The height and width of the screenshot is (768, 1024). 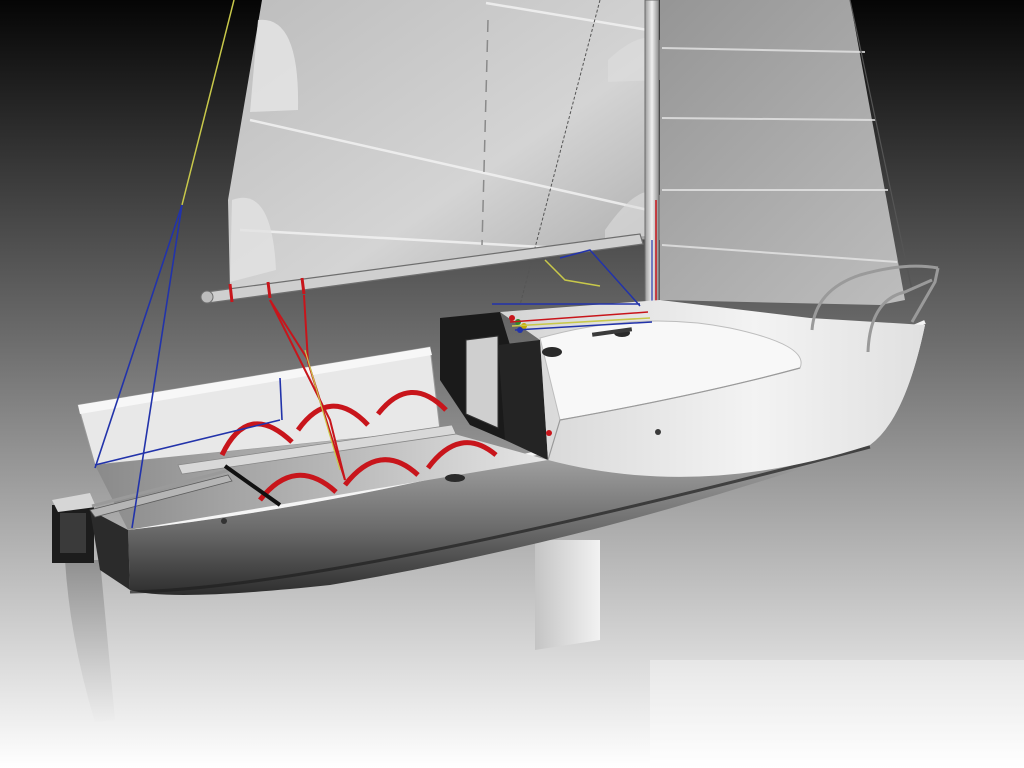 I want to click on ground-glare, so click(x=837, y=714).